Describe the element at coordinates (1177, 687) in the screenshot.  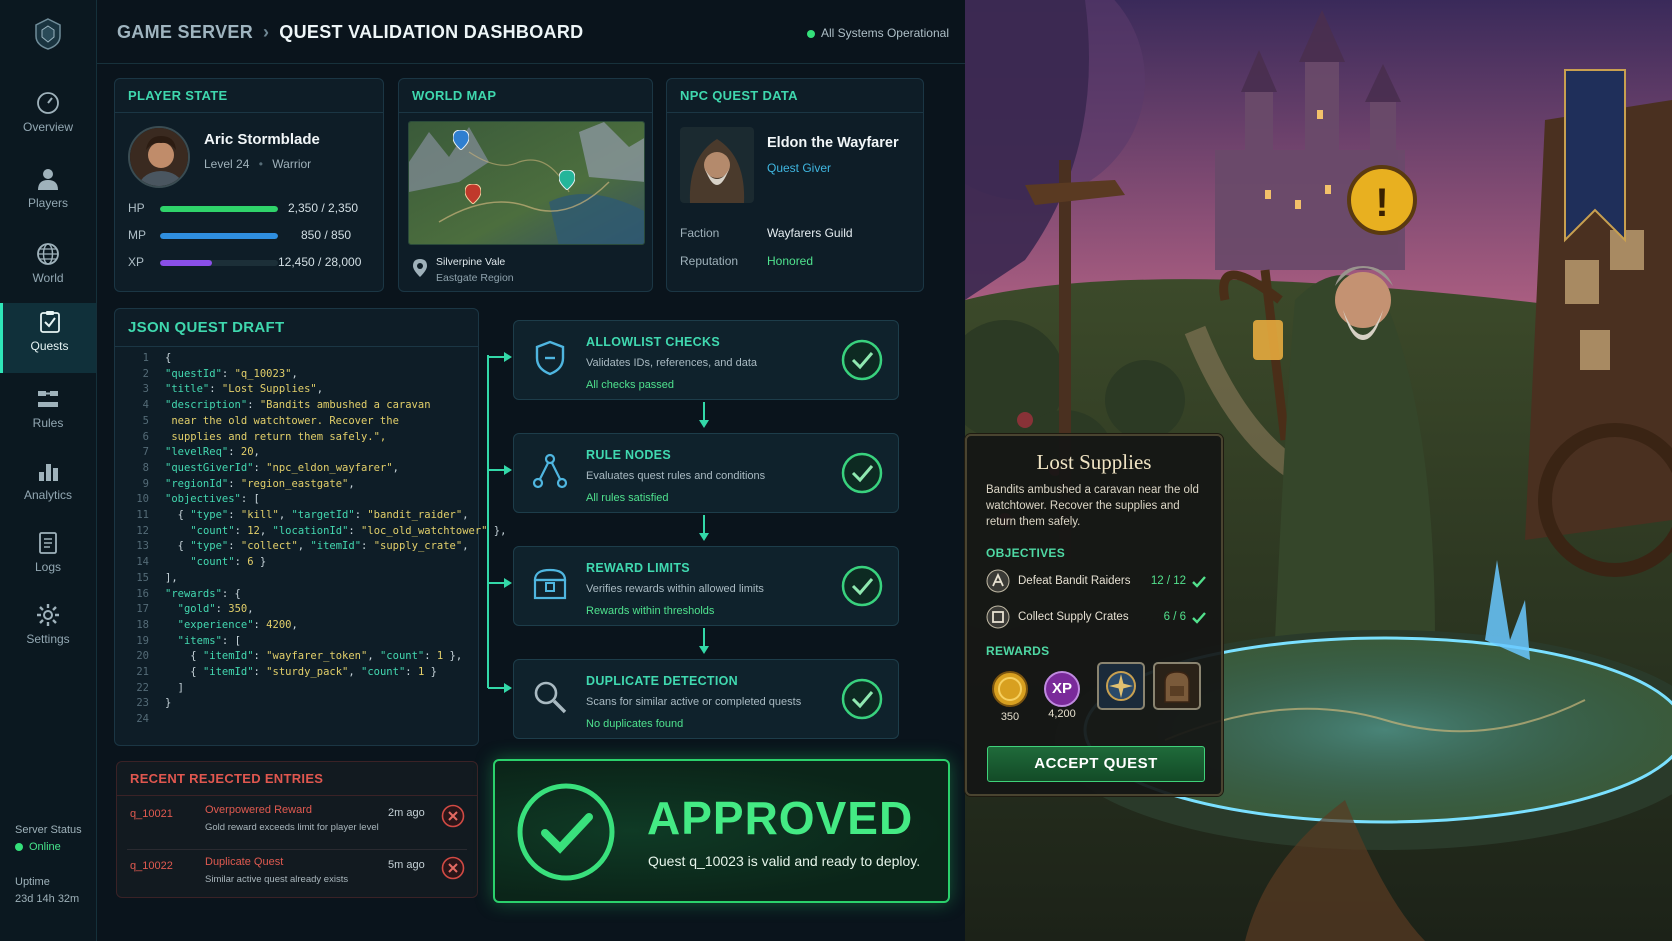
I see `reward-backpack` at that location.